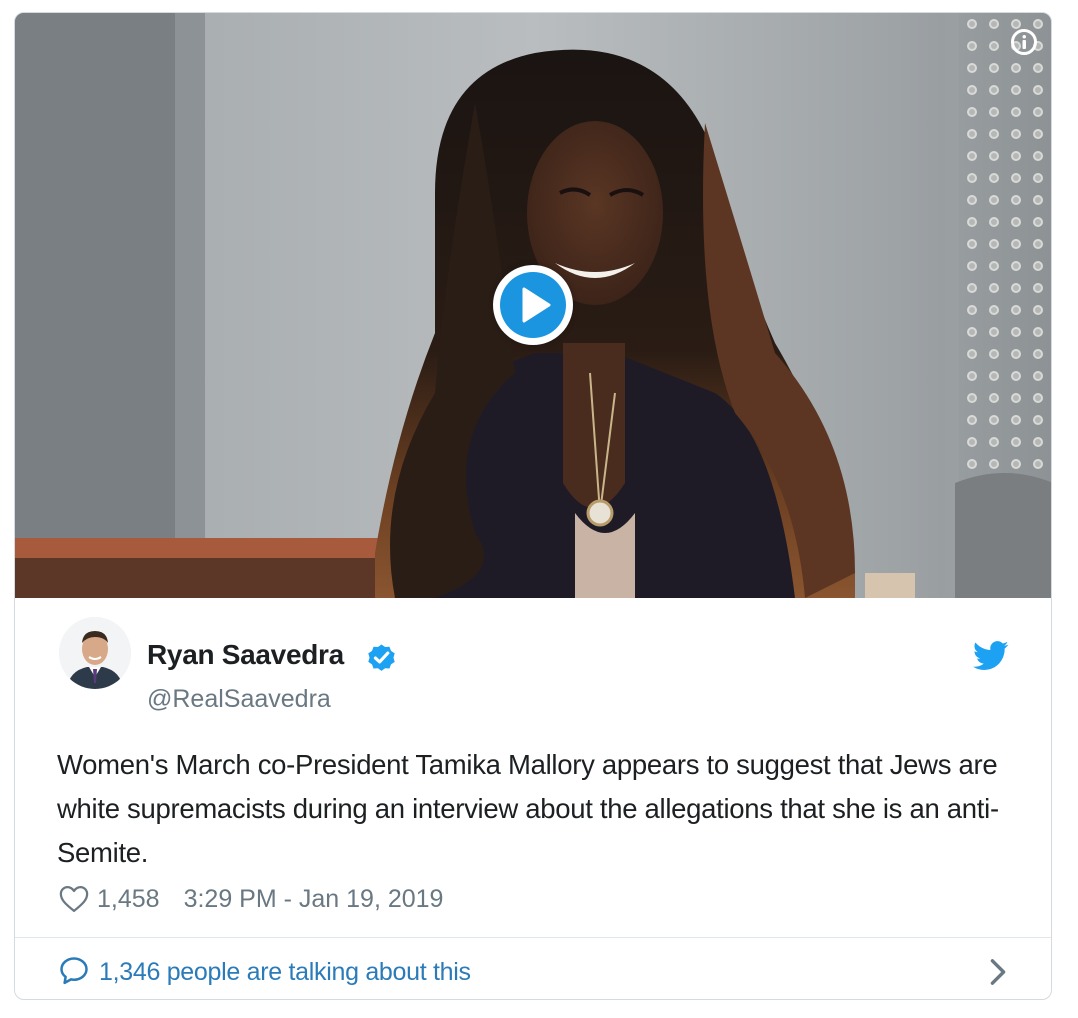  What do you see at coordinates (74, 971) in the screenshot?
I see `speech-bubble-icon` at bounding box center [74, 971].